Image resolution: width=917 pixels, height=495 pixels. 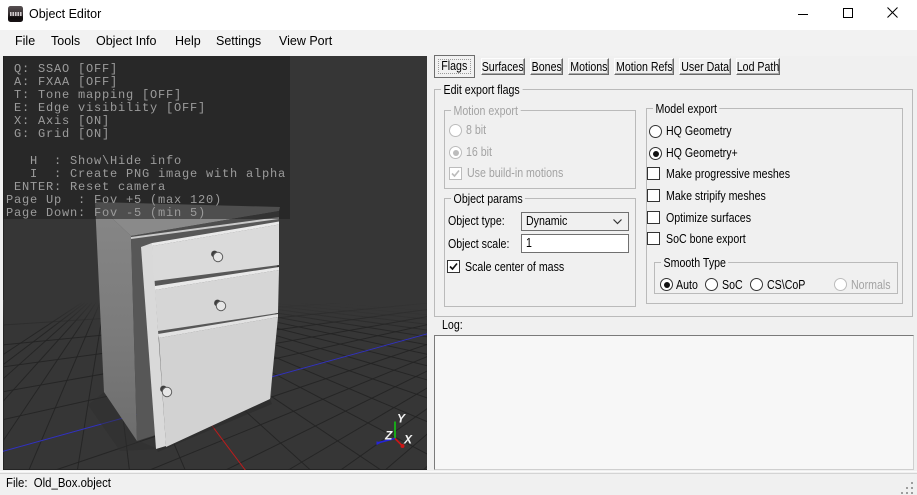 I want to click on svg-text: Y, so click(x=401, y=419).